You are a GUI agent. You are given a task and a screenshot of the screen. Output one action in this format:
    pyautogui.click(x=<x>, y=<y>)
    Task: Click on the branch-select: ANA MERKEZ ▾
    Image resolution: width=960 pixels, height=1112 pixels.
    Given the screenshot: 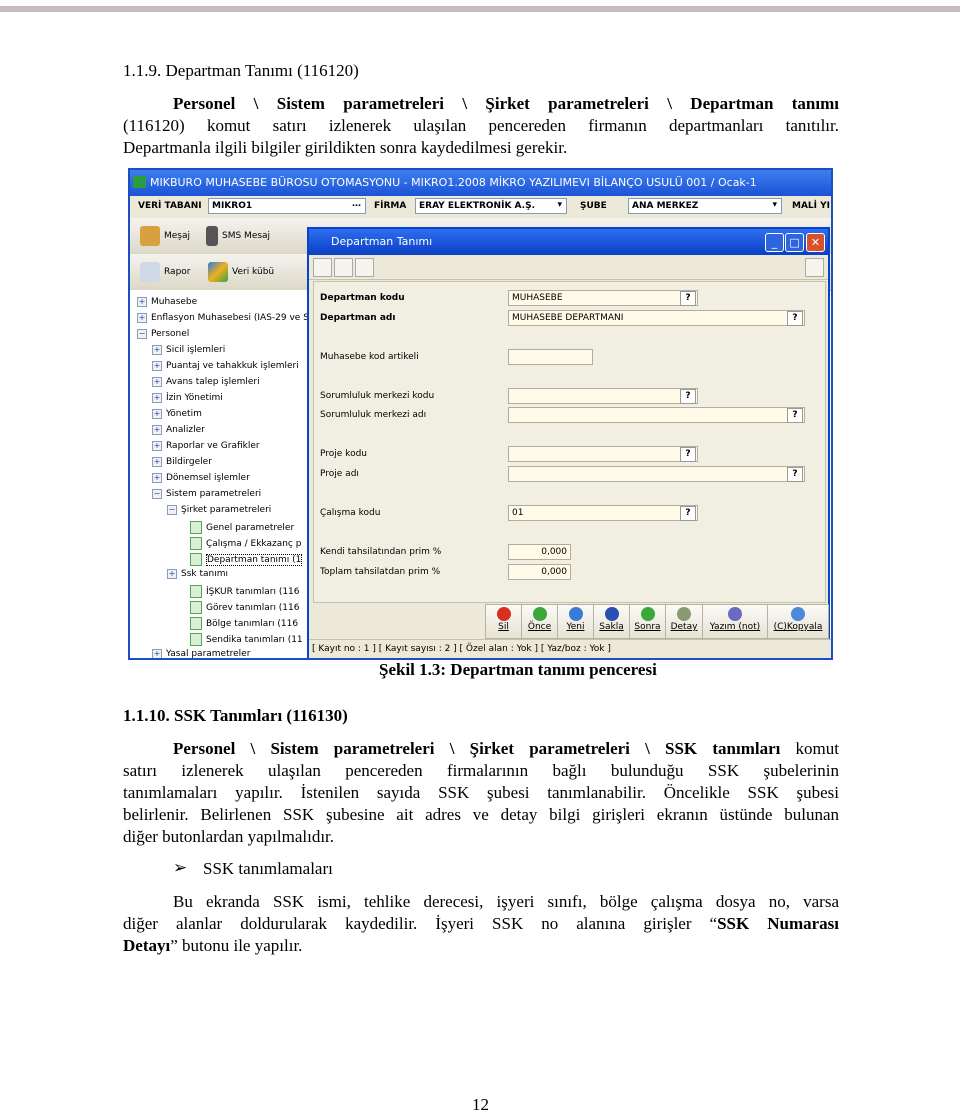 What is the action you would take?
    pyautogui.click(x=705, y=206)
    